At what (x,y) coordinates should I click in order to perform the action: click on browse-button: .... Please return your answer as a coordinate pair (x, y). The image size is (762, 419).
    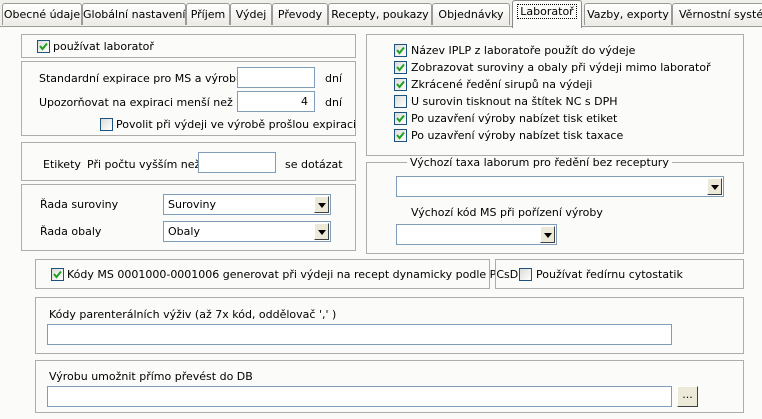
    Looking at the image, I should click on (687, 396).